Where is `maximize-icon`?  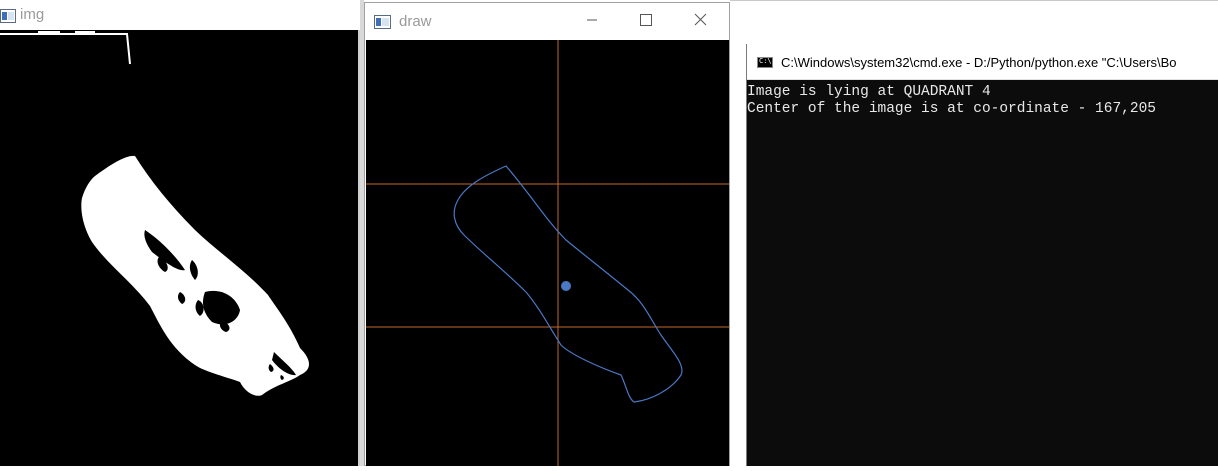
maximize-icon is located at coordinates (646, 22).